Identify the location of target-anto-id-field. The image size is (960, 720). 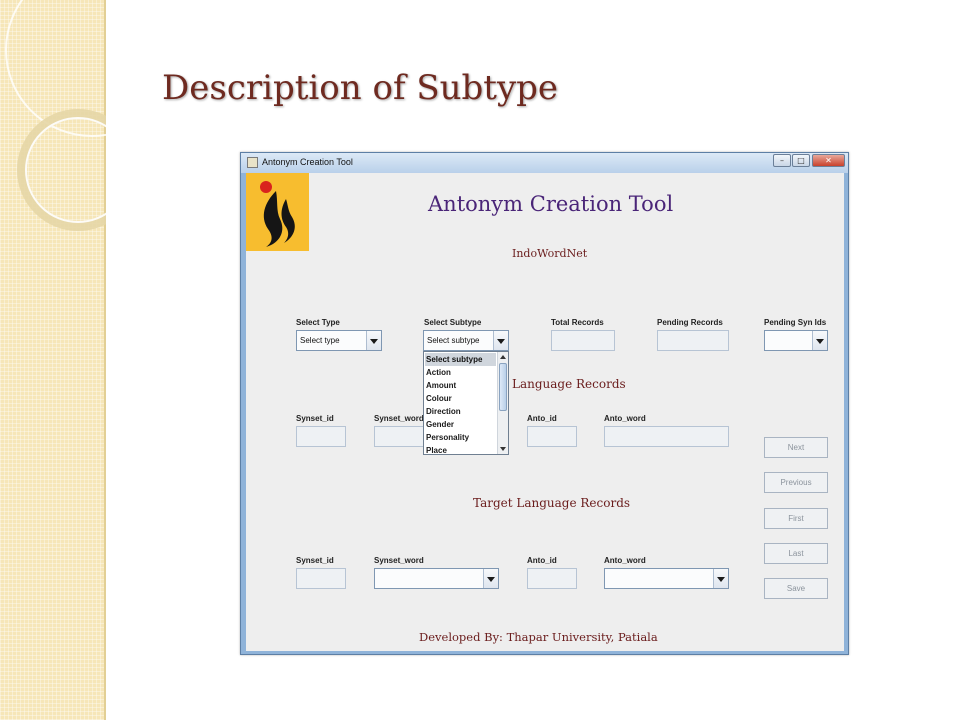
(552, 578).